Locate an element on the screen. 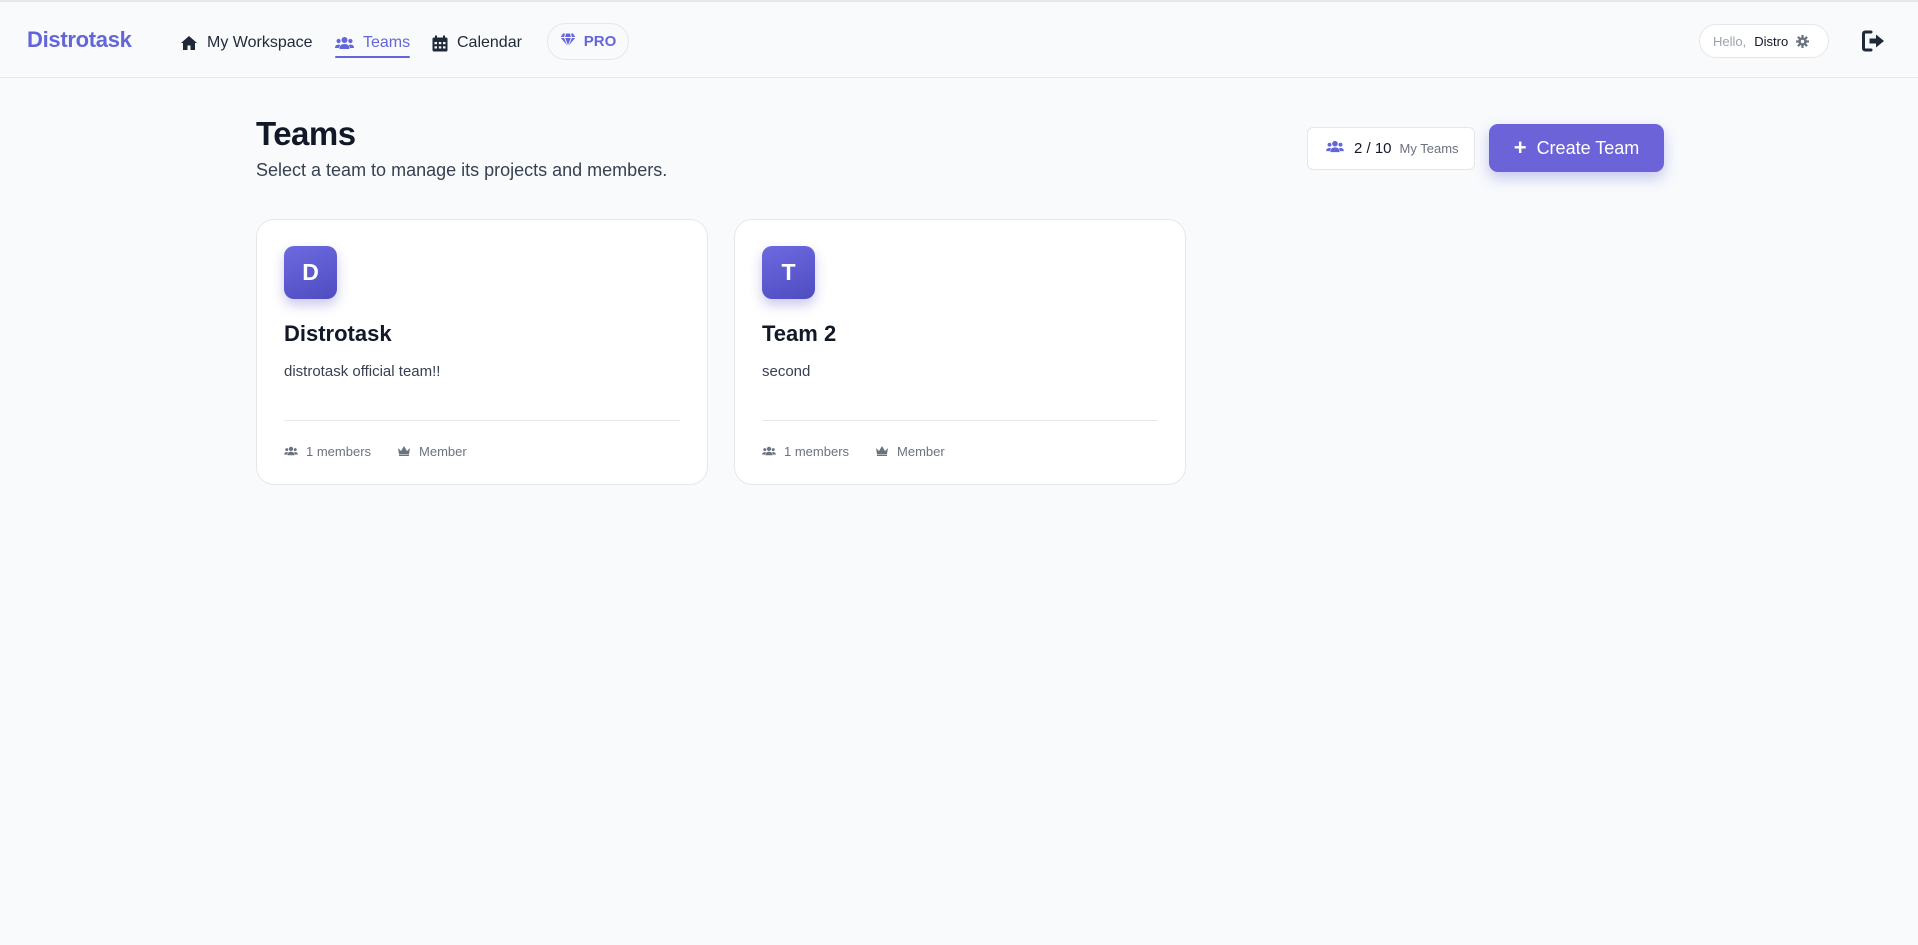 The image size is (1918, 945). team-card-team-2: T Team 2 second 1 members Member is located at coordinates (960, 352).